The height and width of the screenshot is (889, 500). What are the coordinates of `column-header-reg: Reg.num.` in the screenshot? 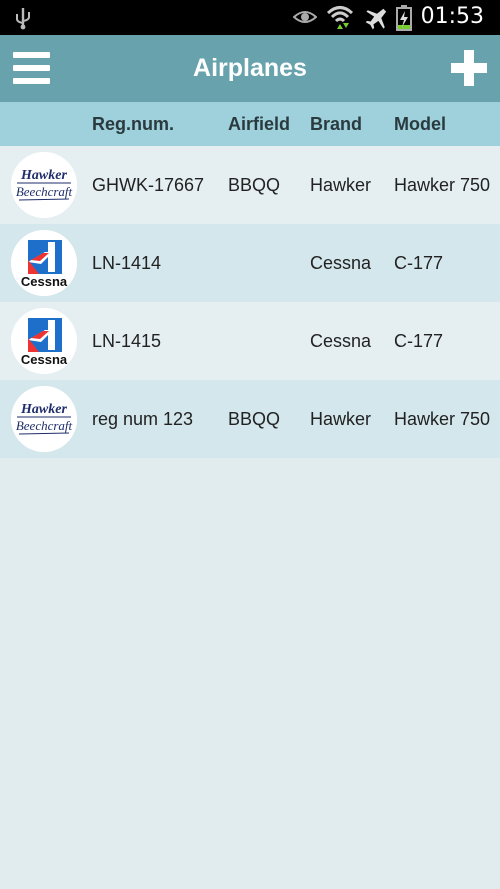 It's located at (133, 124).